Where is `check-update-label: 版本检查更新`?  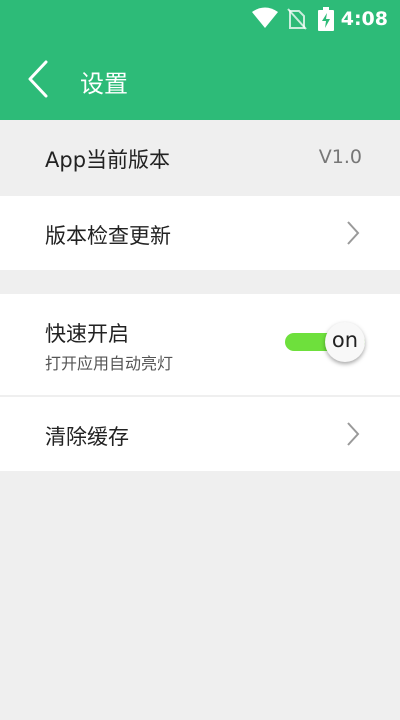 check-update-label: 版本检查更新 is located at coordinates (108, 236).